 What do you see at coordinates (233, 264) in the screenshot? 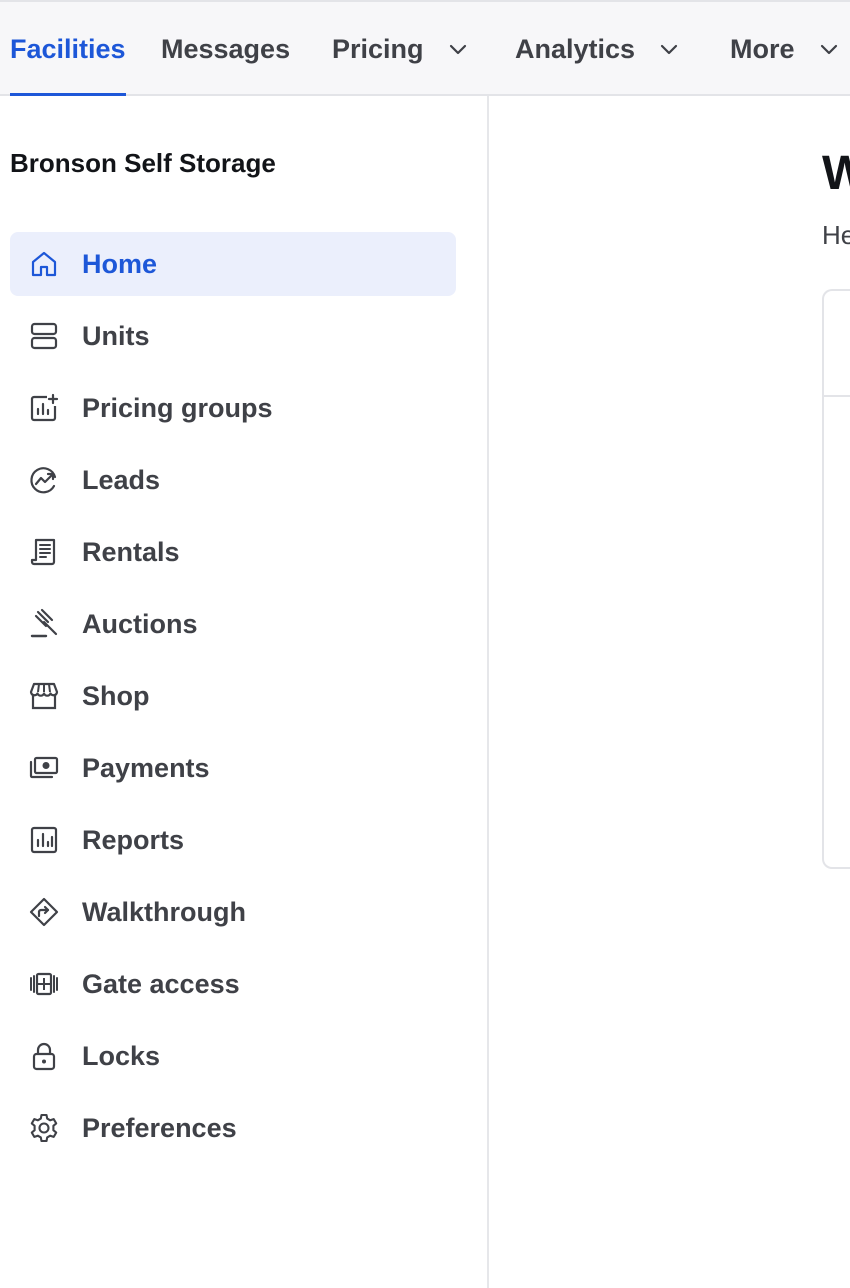
I see `sidebar-item-home: Home` at bounding box center [233, 264].